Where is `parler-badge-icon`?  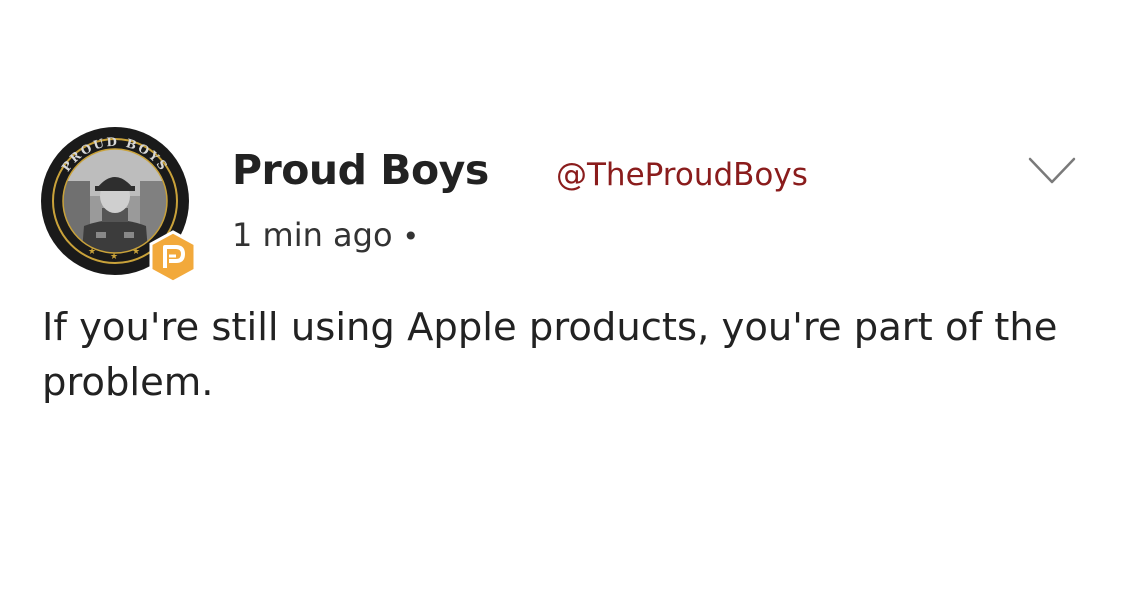
parler-badge-icon is located at coordinates (173, 257).